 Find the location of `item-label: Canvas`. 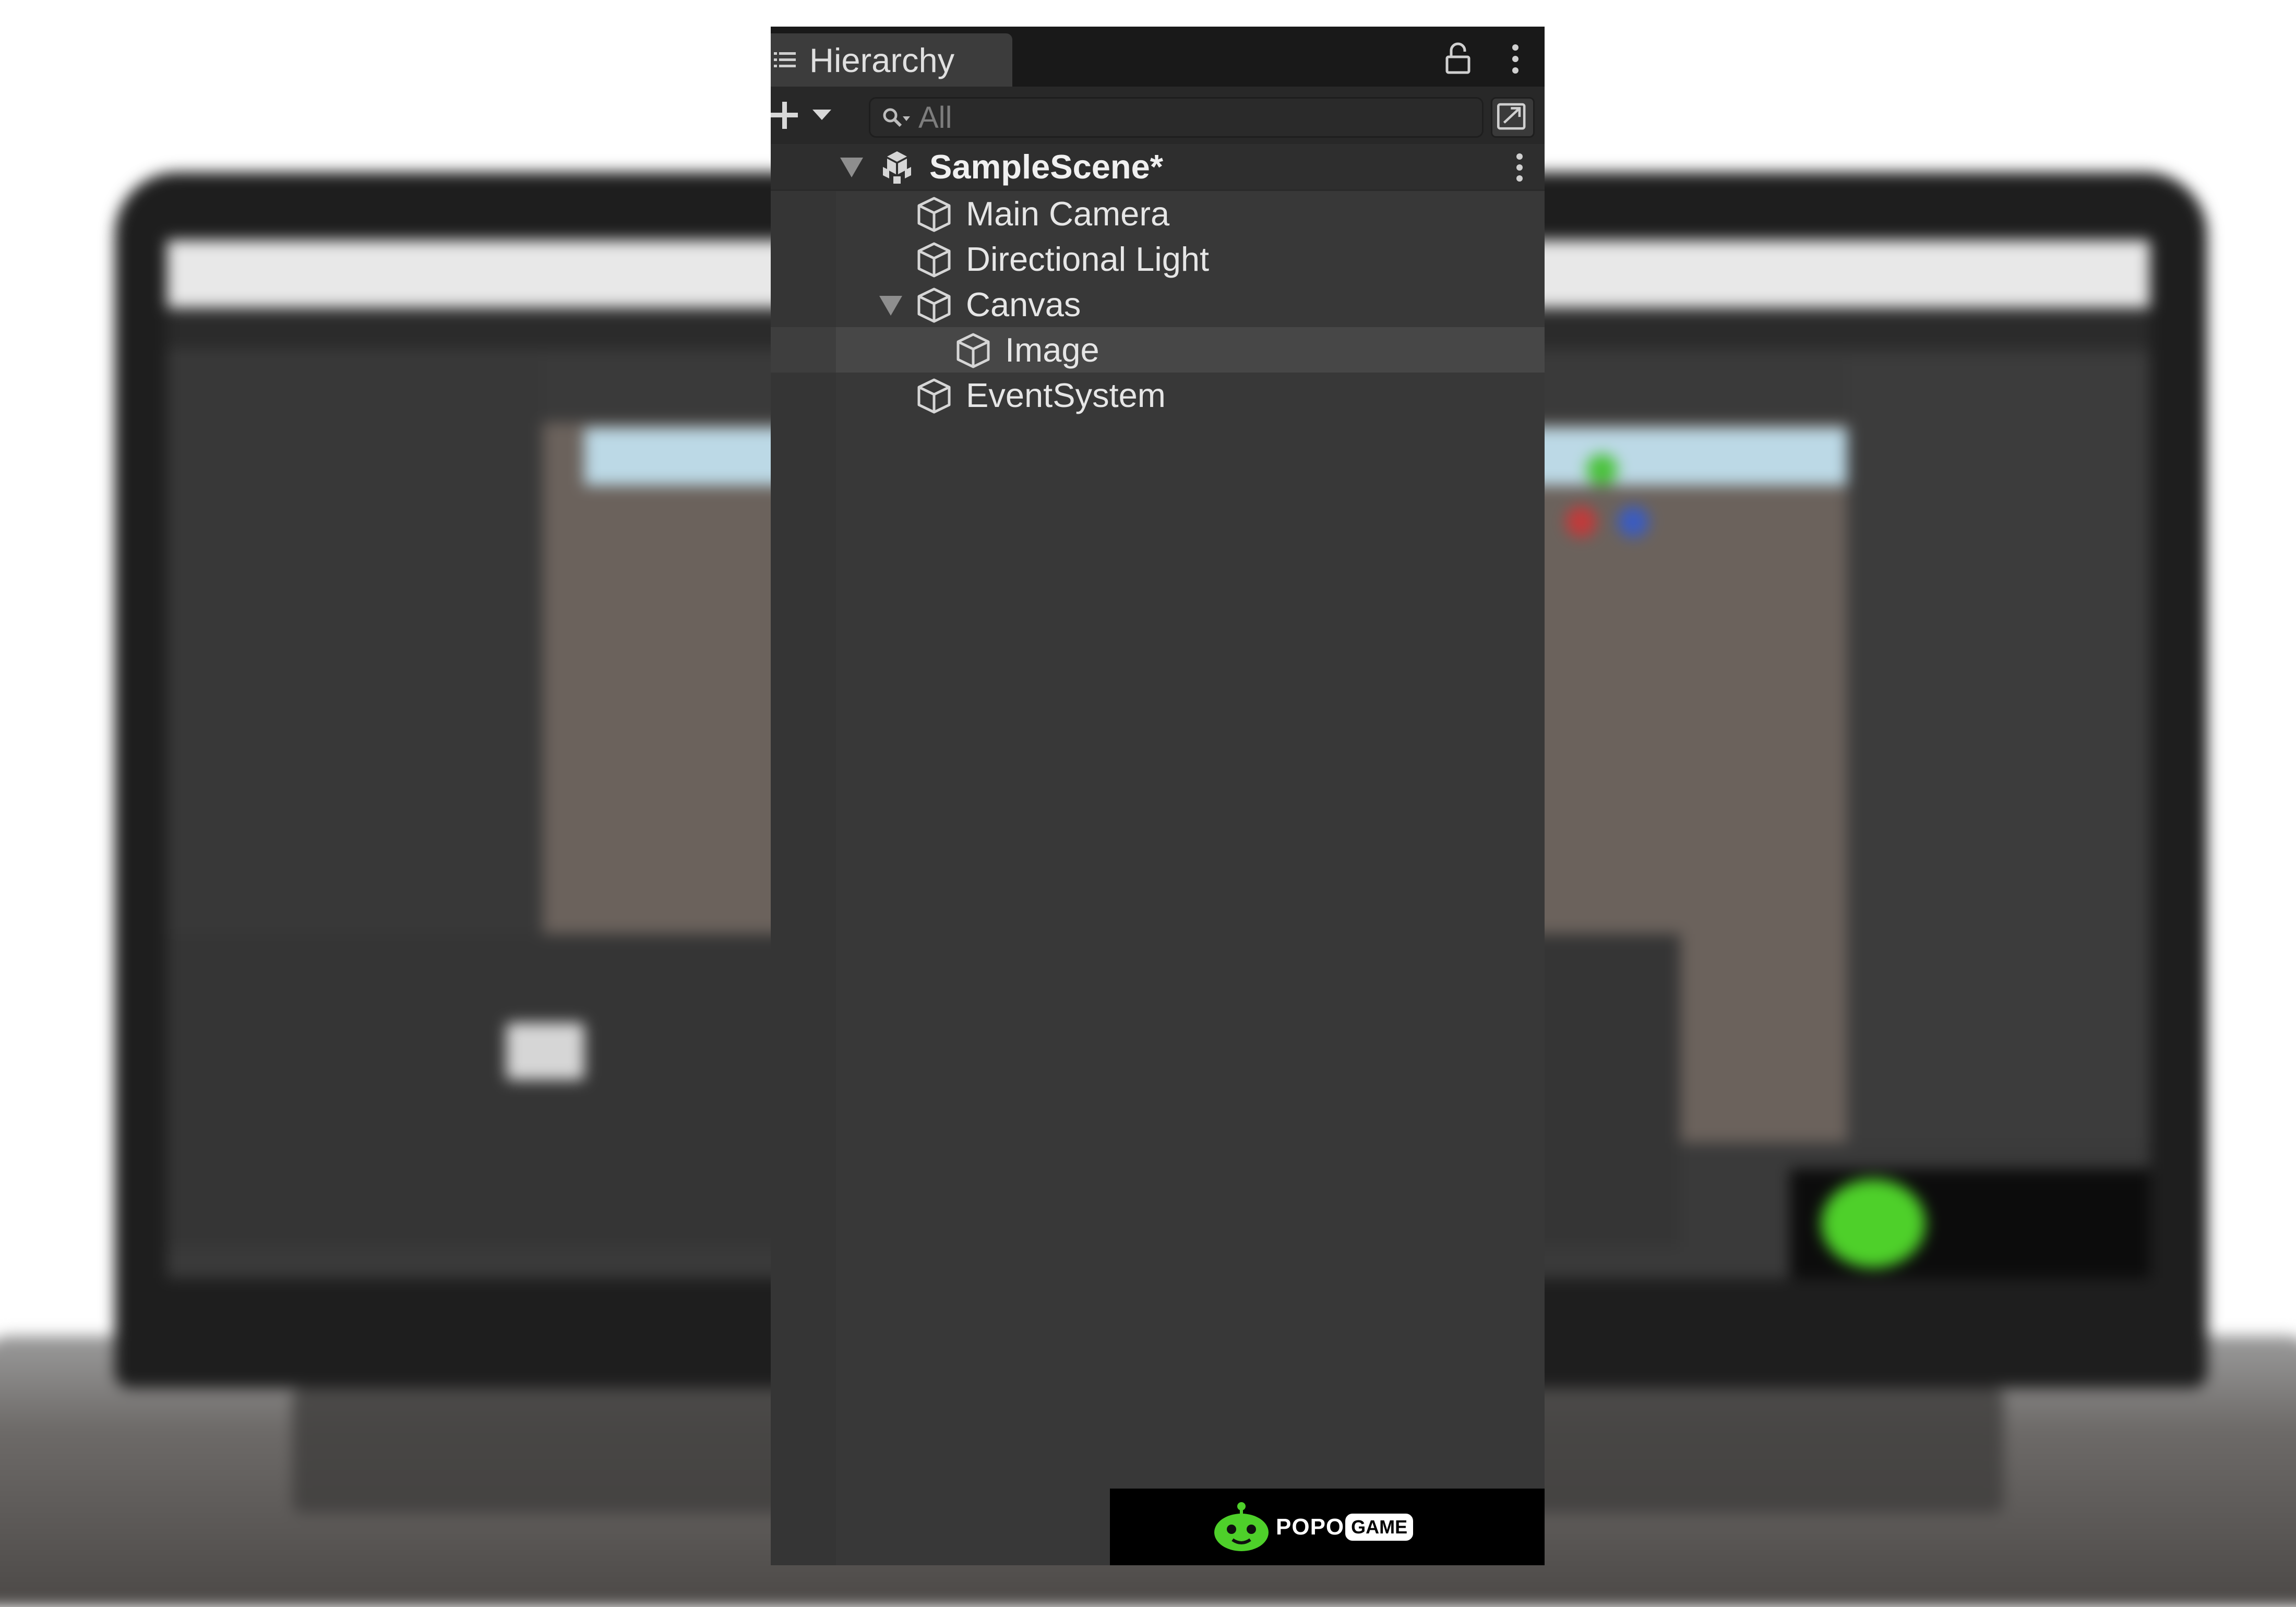

item-label: Canvas is located at coordinates (1023, 304).